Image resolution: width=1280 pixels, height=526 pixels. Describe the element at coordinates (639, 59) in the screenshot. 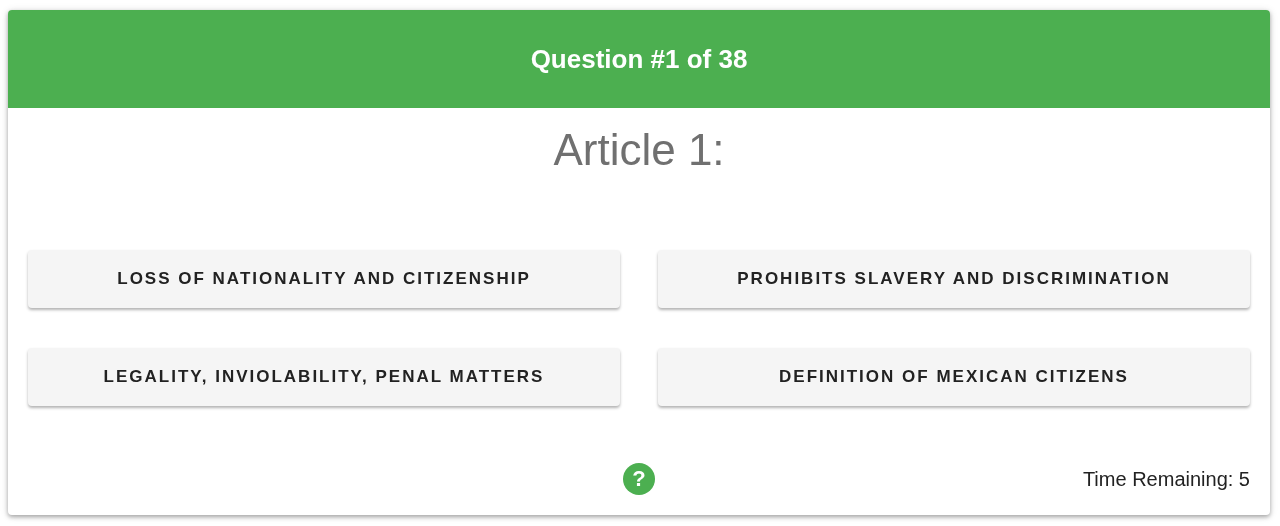

I see `question-counter: Question #1 of 38` at that location.